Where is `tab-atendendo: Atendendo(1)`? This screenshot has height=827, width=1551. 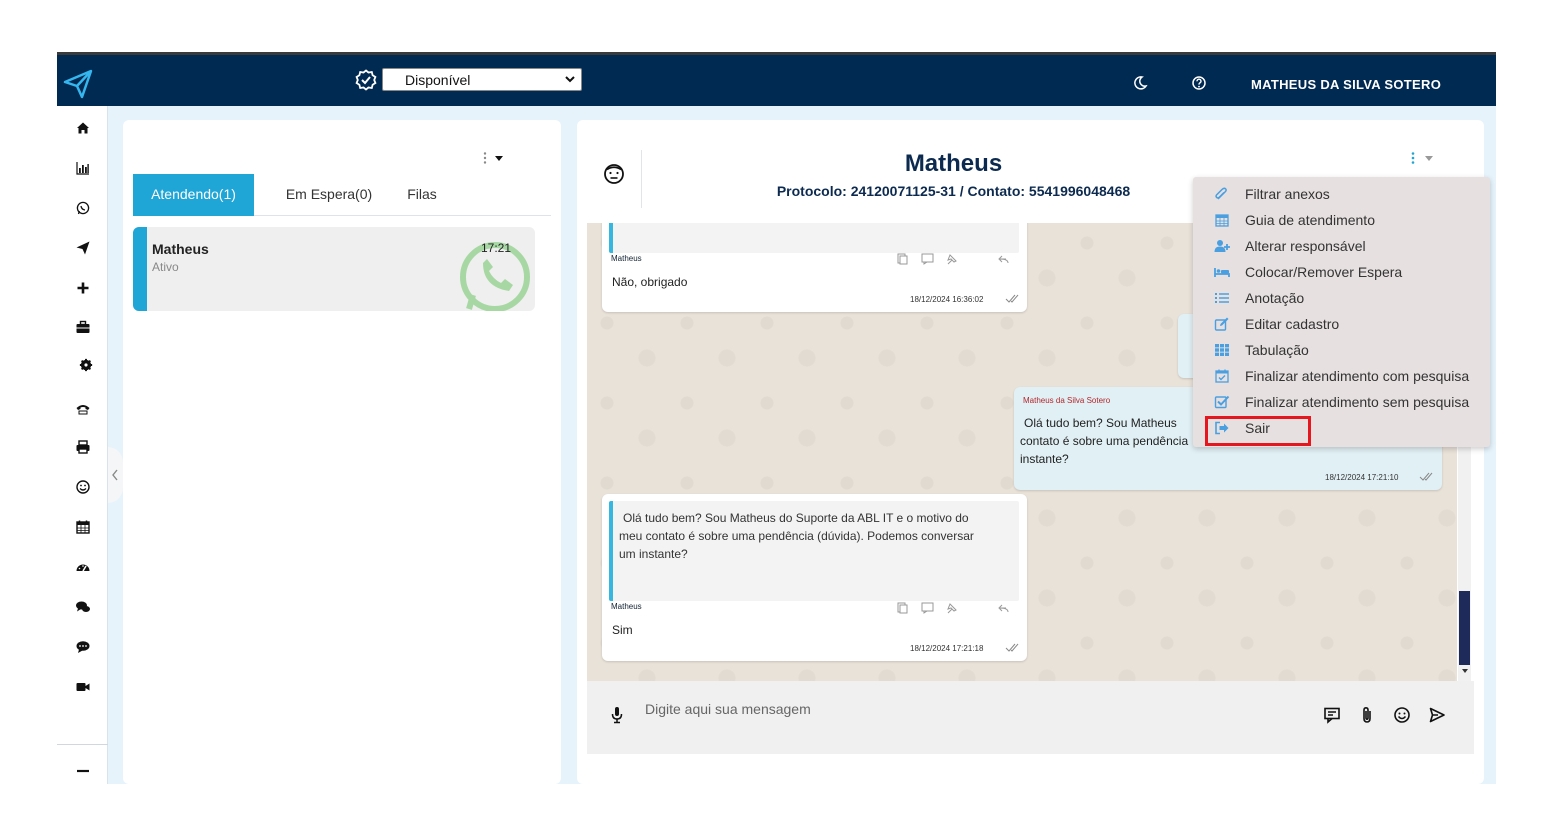 tab-atendendo: Atendendo(1) is located at coordinates (193, 195).